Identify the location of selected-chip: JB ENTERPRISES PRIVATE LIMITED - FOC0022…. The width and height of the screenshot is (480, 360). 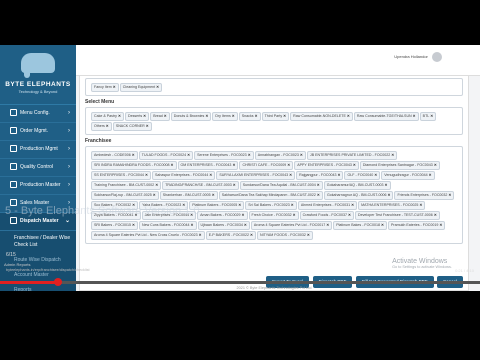
(352, 155).